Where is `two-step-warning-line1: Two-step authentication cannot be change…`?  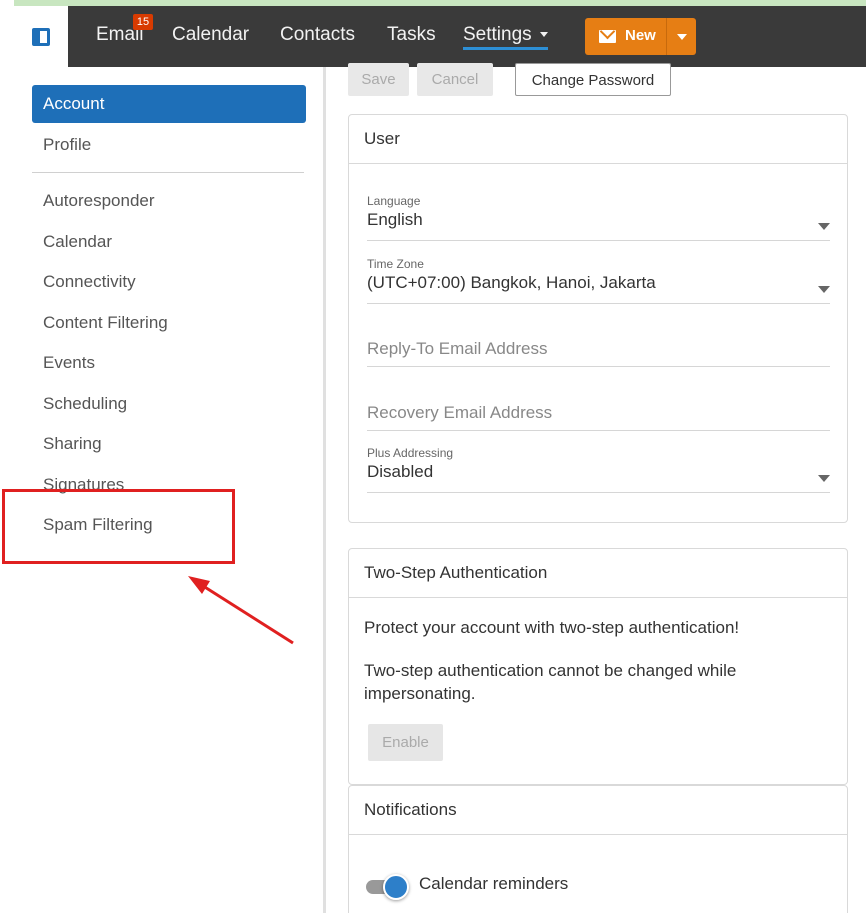
two-step-warning-line1: Two-step authentication cannot be change… is located at coordinates (550, 670).